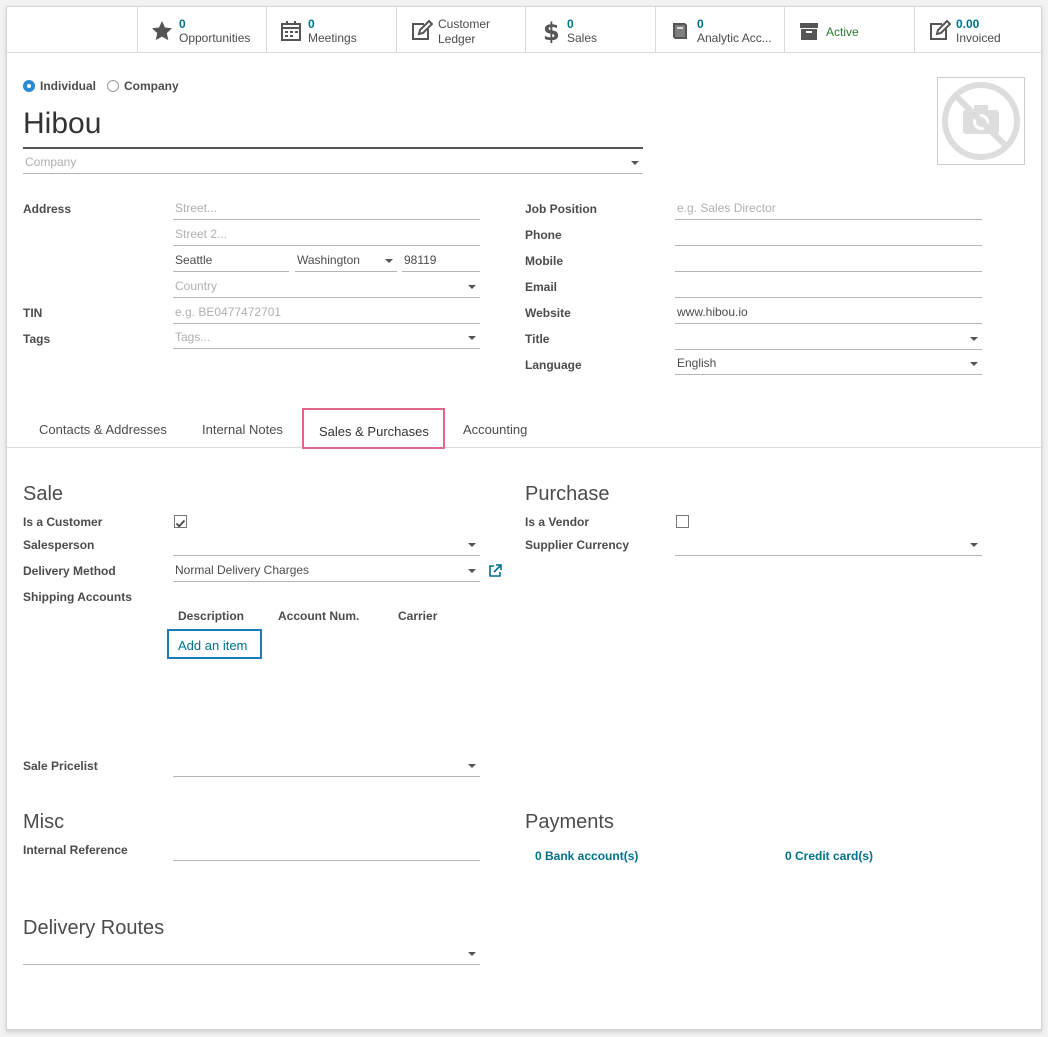  I want to click on city-input: Seattle, so click(231, 261).